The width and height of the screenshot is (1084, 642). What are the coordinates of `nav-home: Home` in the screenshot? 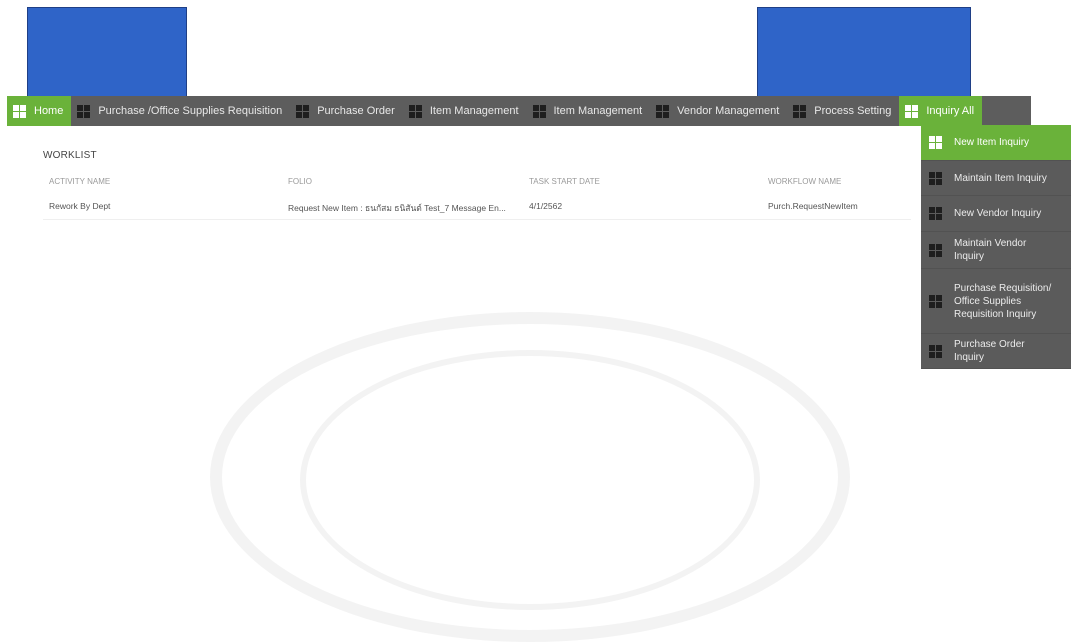 It's located at (39, 111).